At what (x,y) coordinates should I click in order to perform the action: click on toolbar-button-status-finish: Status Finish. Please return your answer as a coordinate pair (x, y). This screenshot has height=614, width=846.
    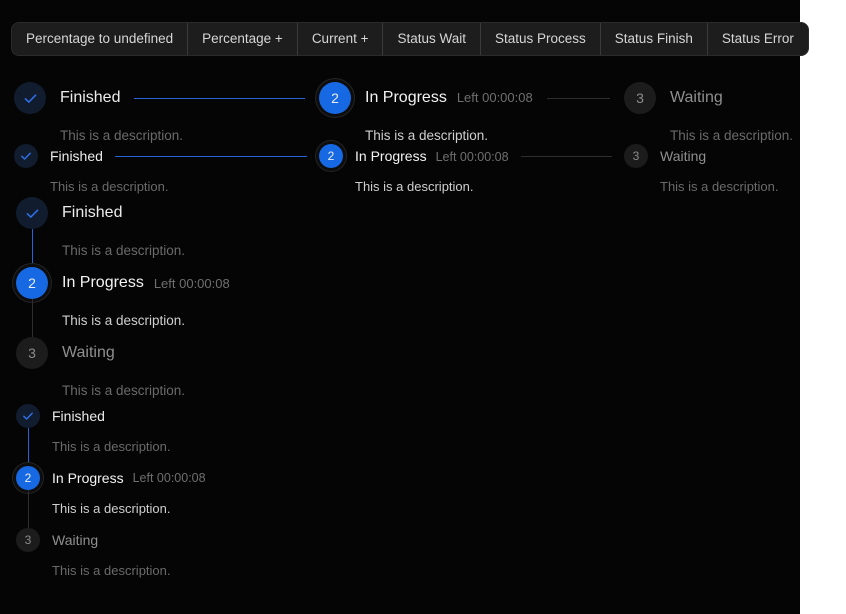
    Looking at the image, I should click on (654, 39).